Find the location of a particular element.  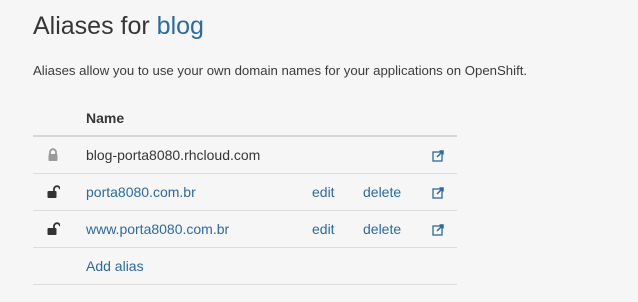

table-row: porta8080.com.br edit delete is located at coordinates (245, 192).